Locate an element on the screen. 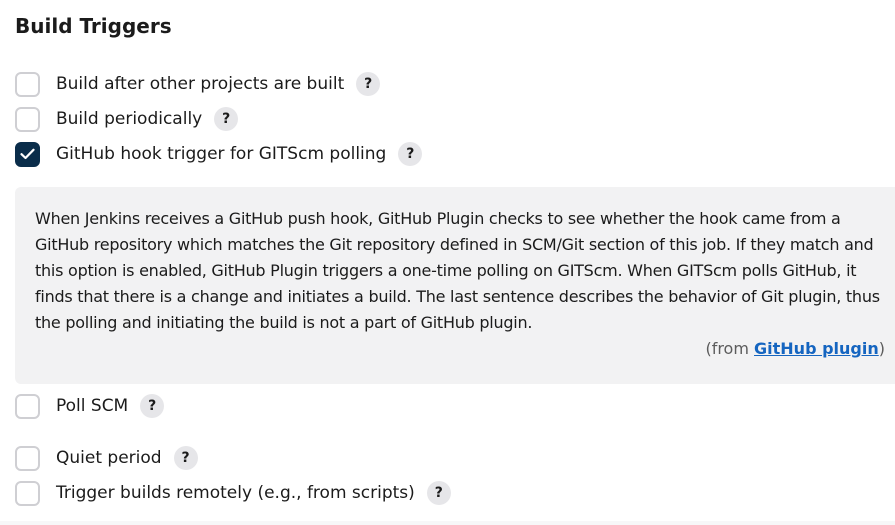  build-periodically-label: Build periodically is located at coordinates (129, 119).